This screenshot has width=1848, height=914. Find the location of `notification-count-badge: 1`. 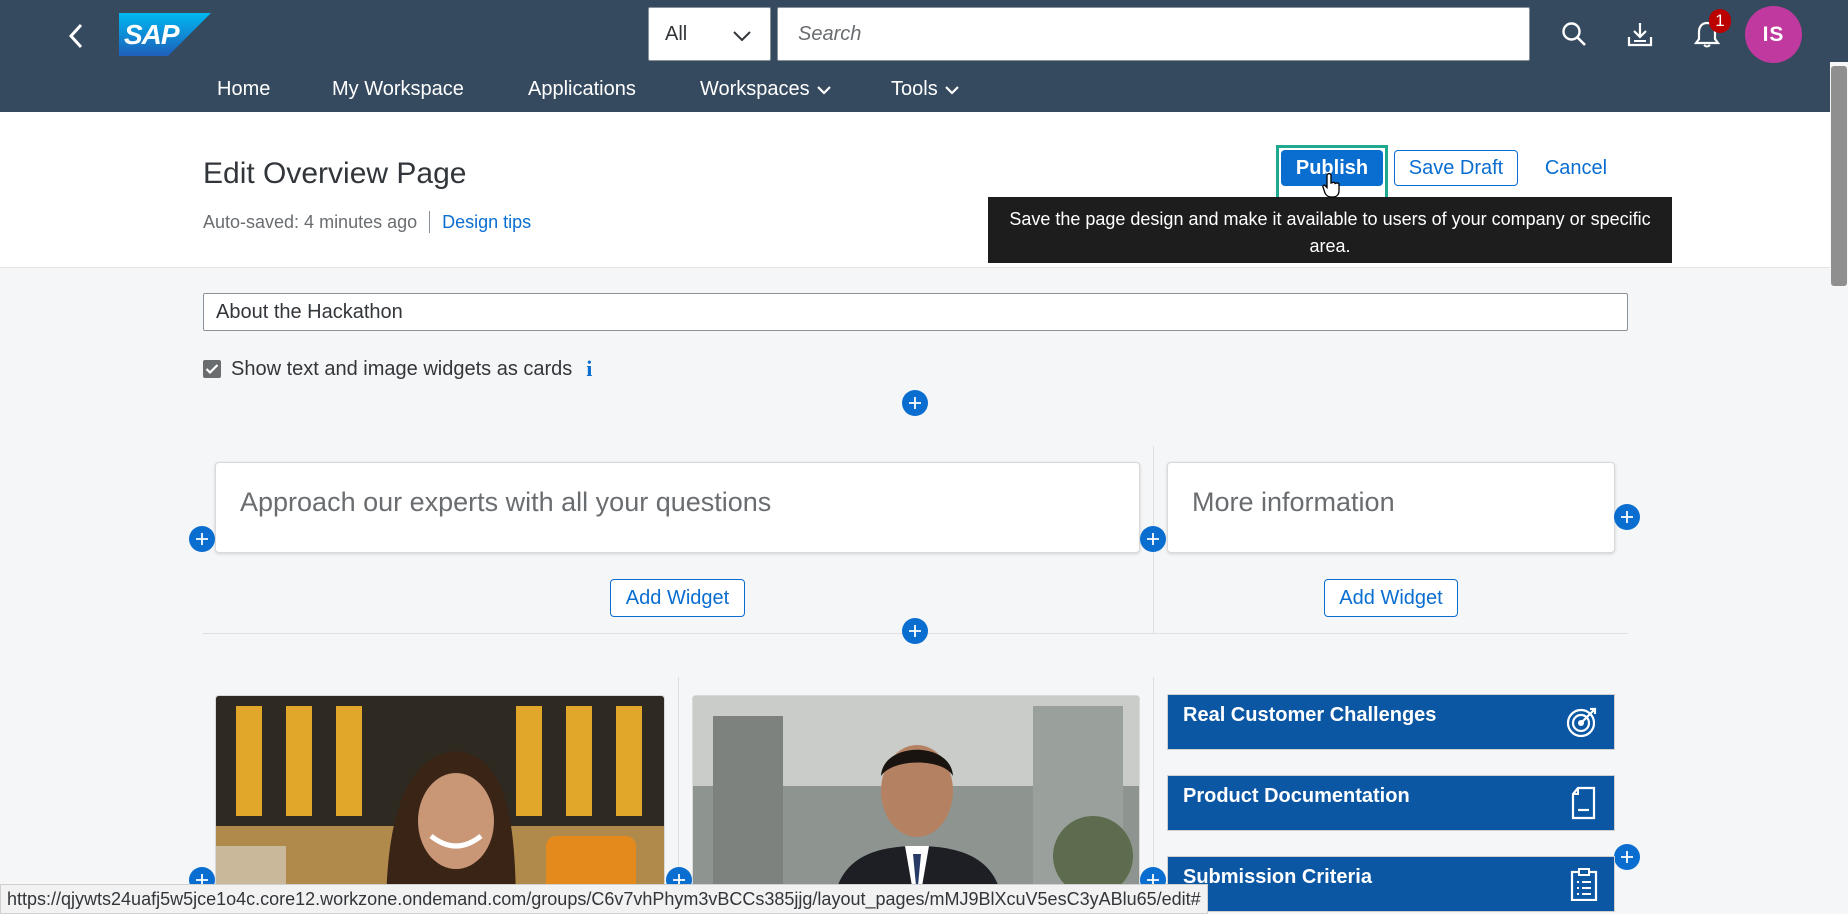

notification-count-badge: 1 is located at coordinates (1720, 21).